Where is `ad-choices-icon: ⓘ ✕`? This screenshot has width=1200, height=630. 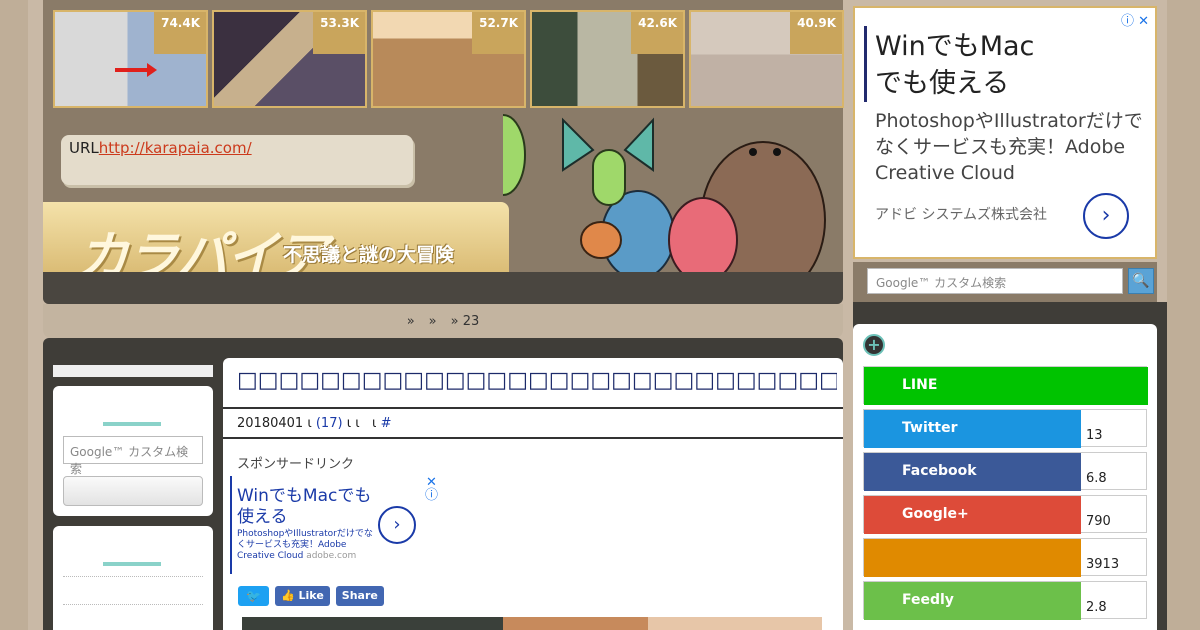 ad-choices-icon: ⓘ ✕ is located at coordinates (1135, 19).